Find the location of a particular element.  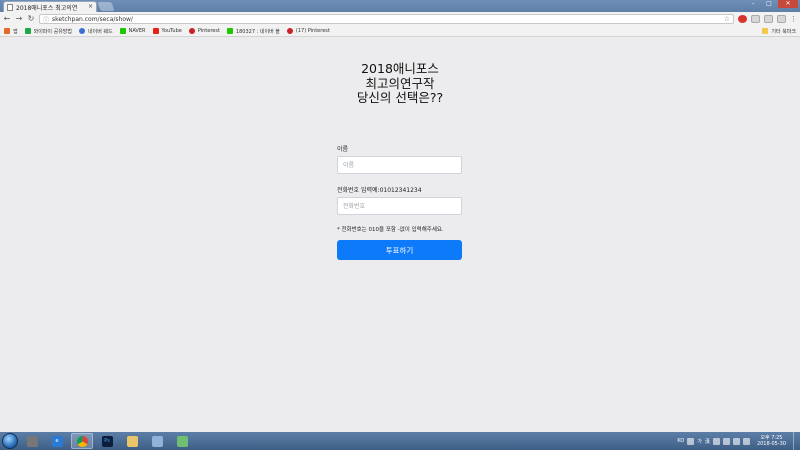

tab-title: 2018애니포스 최고의연 is located at coordinates (47, 8).